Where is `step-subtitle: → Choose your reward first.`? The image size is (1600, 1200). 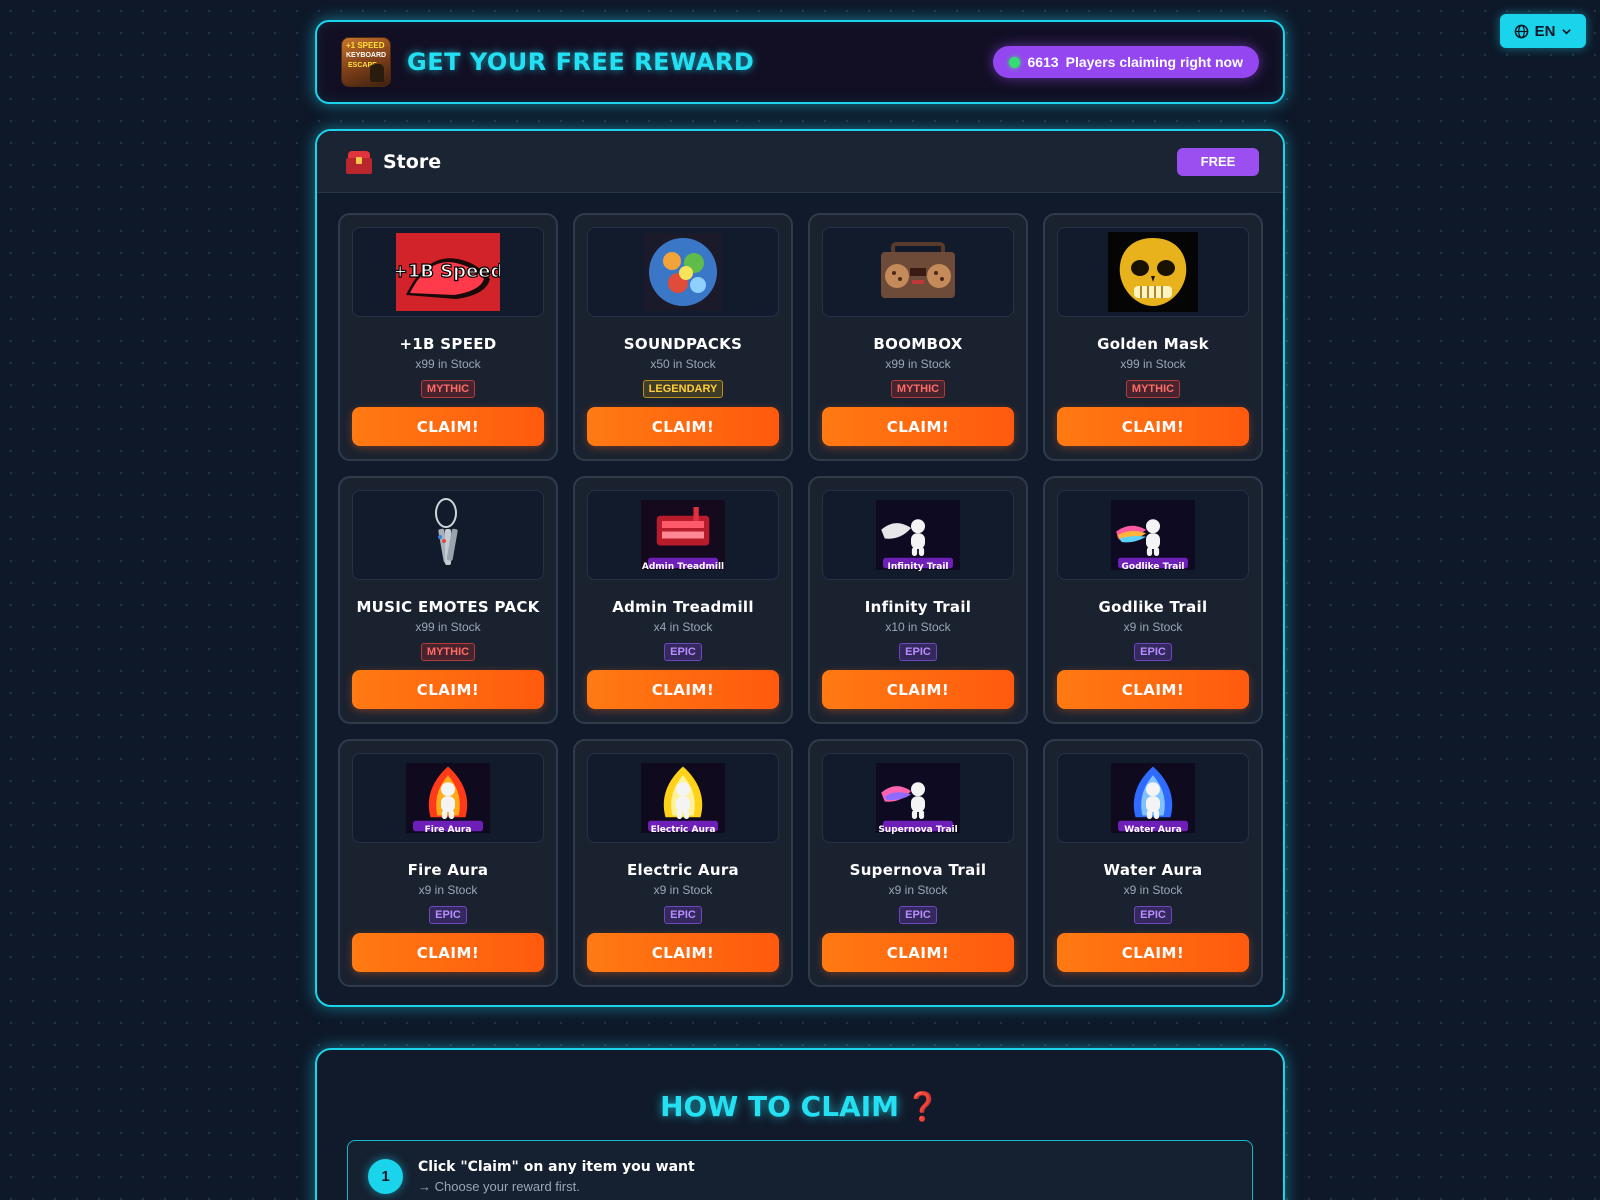
step-subtitle: → Choose your reward first. is located at coordinates (499, 1186).